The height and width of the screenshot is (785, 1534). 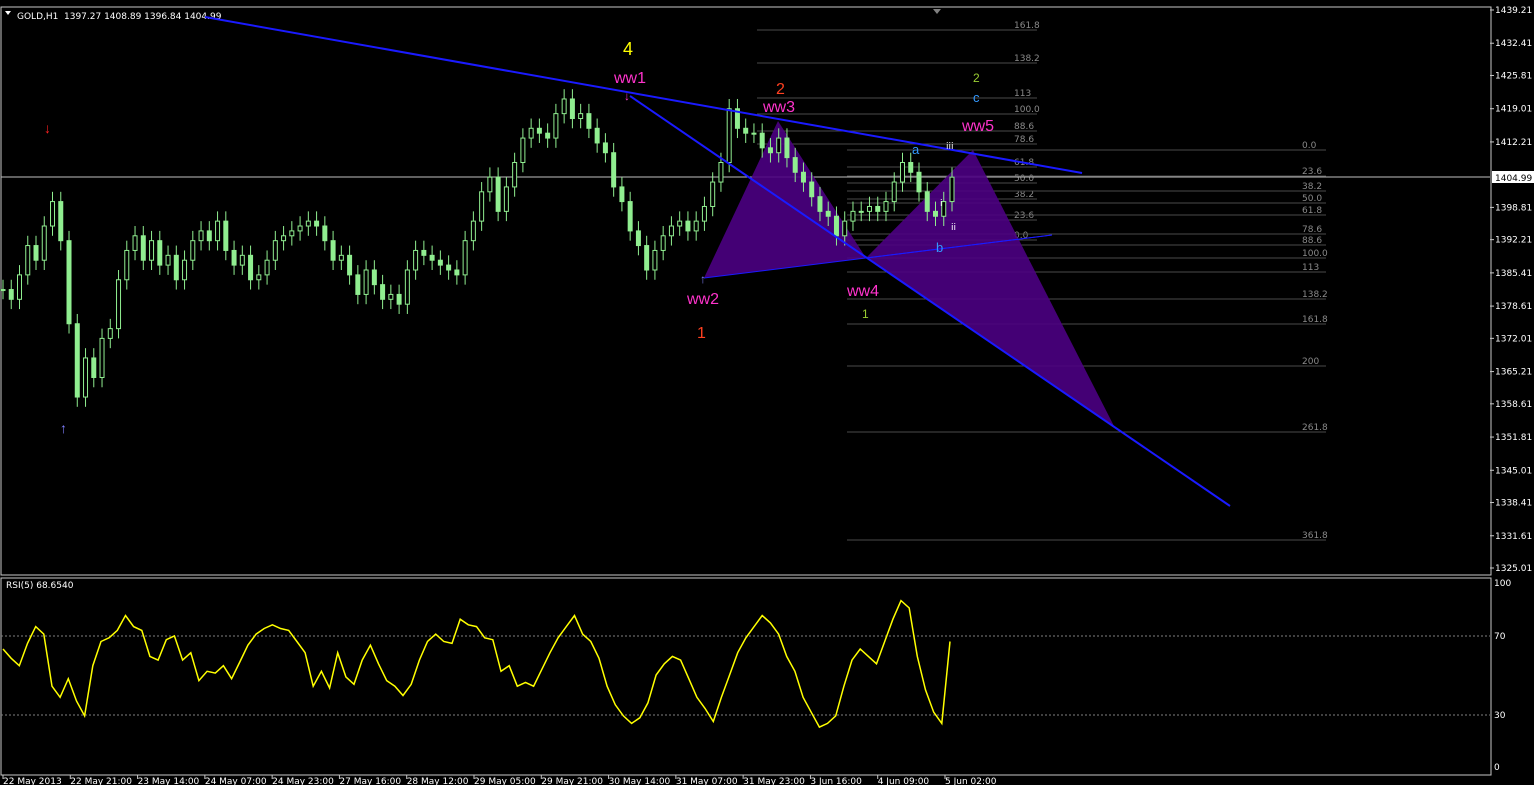 I want to click on price-tick-label: 1372.01, so click(x=1513, y=339).